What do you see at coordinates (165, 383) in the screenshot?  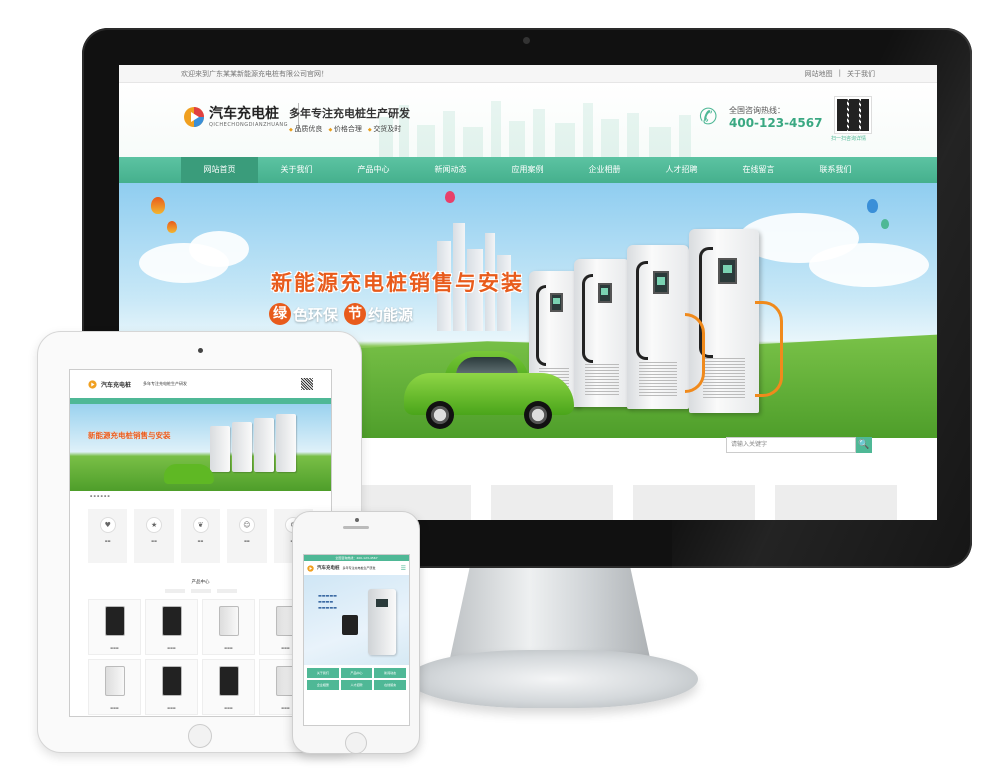 I see `tablet-slogan: 多年专注充电桩生产研发` at bounding box center [165, 383].